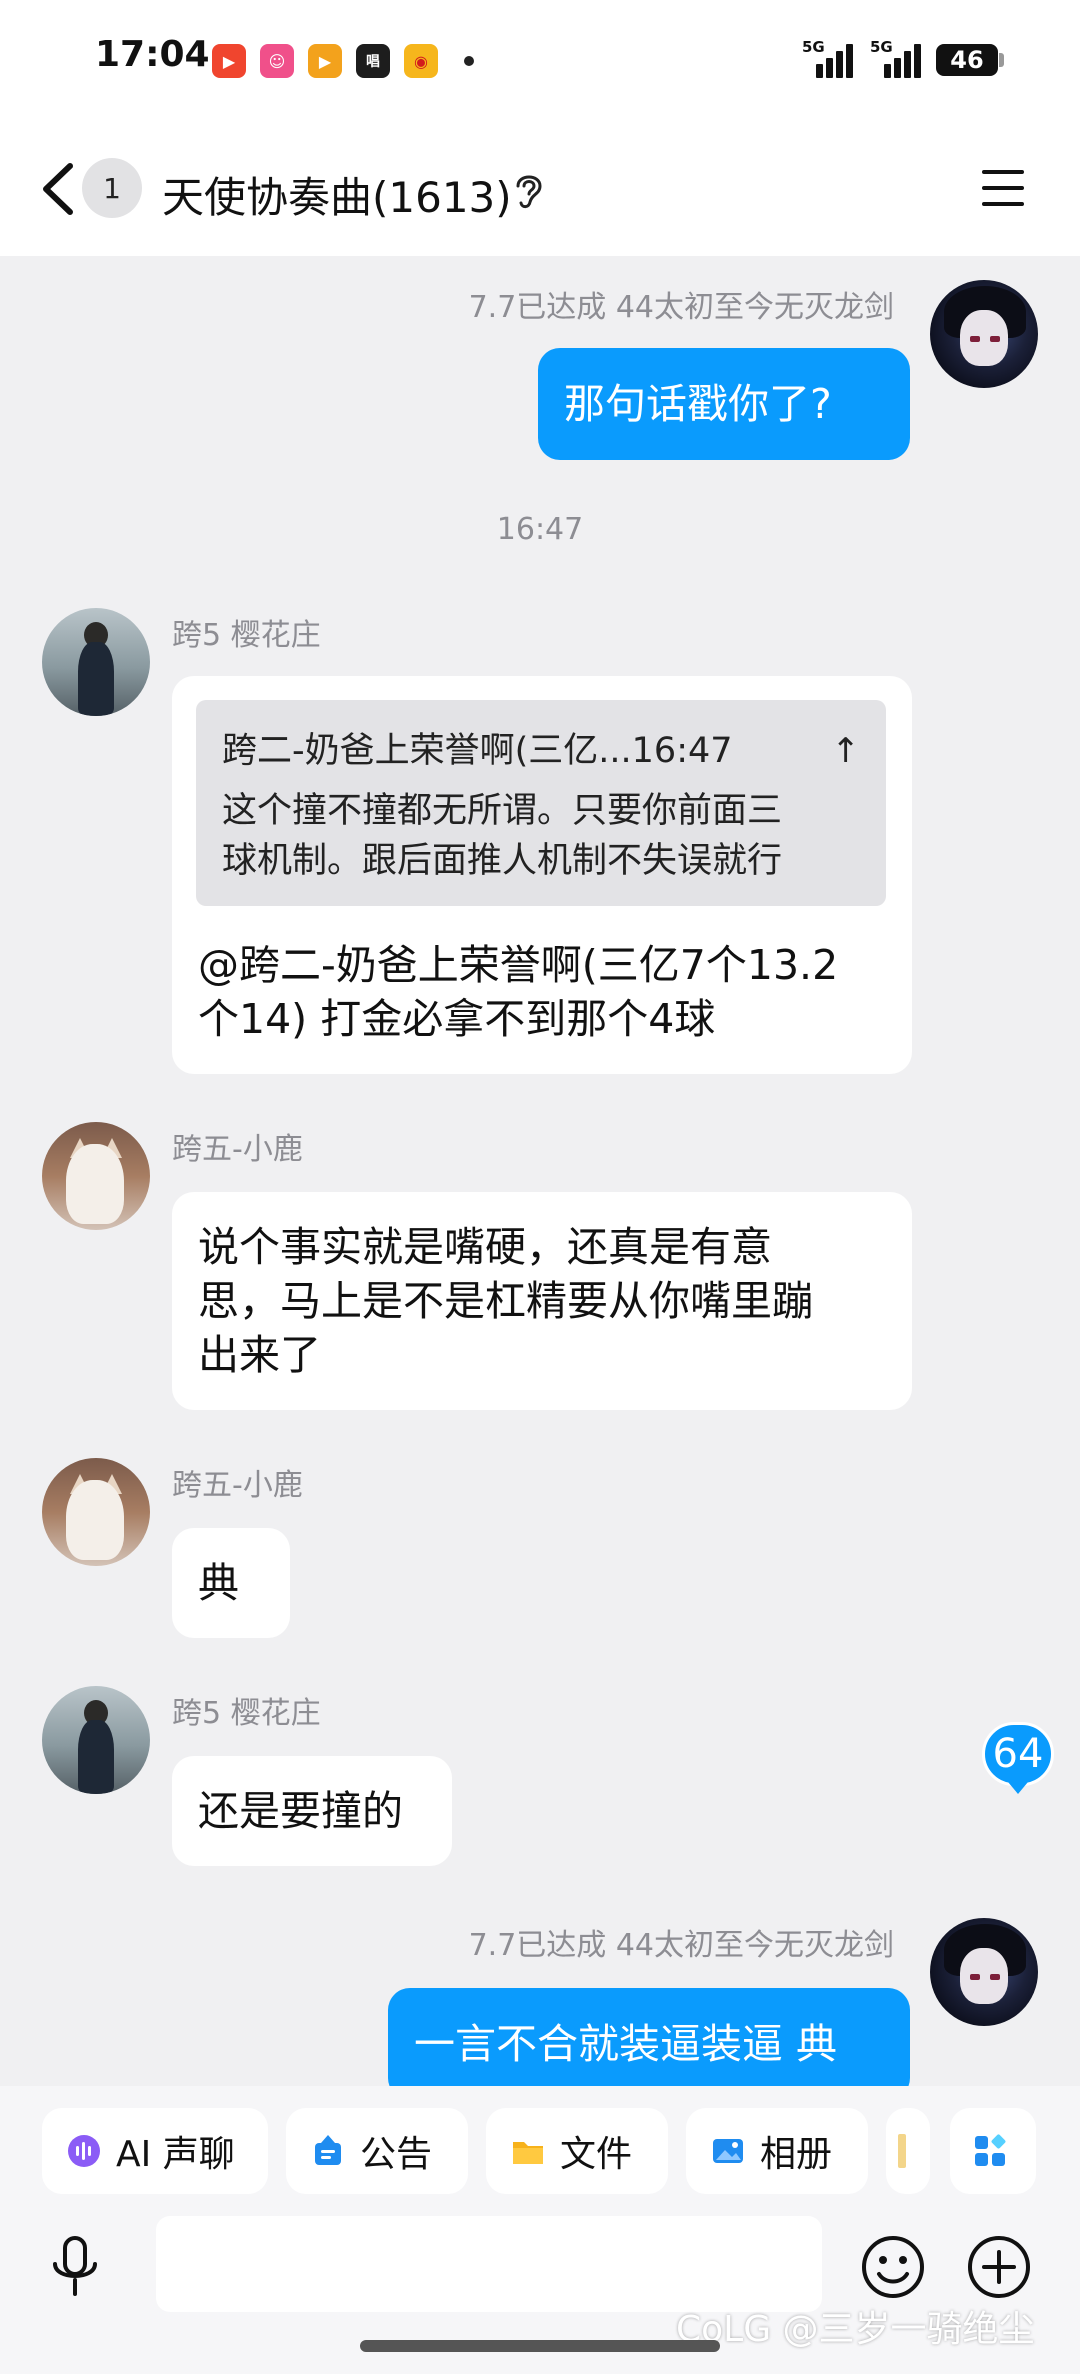 The width and height of the screenshot is (1080, 2374). Describe the element at coordinates (796, 2154) in the screenshot. I see `quick-action-label: 相册` at that location.